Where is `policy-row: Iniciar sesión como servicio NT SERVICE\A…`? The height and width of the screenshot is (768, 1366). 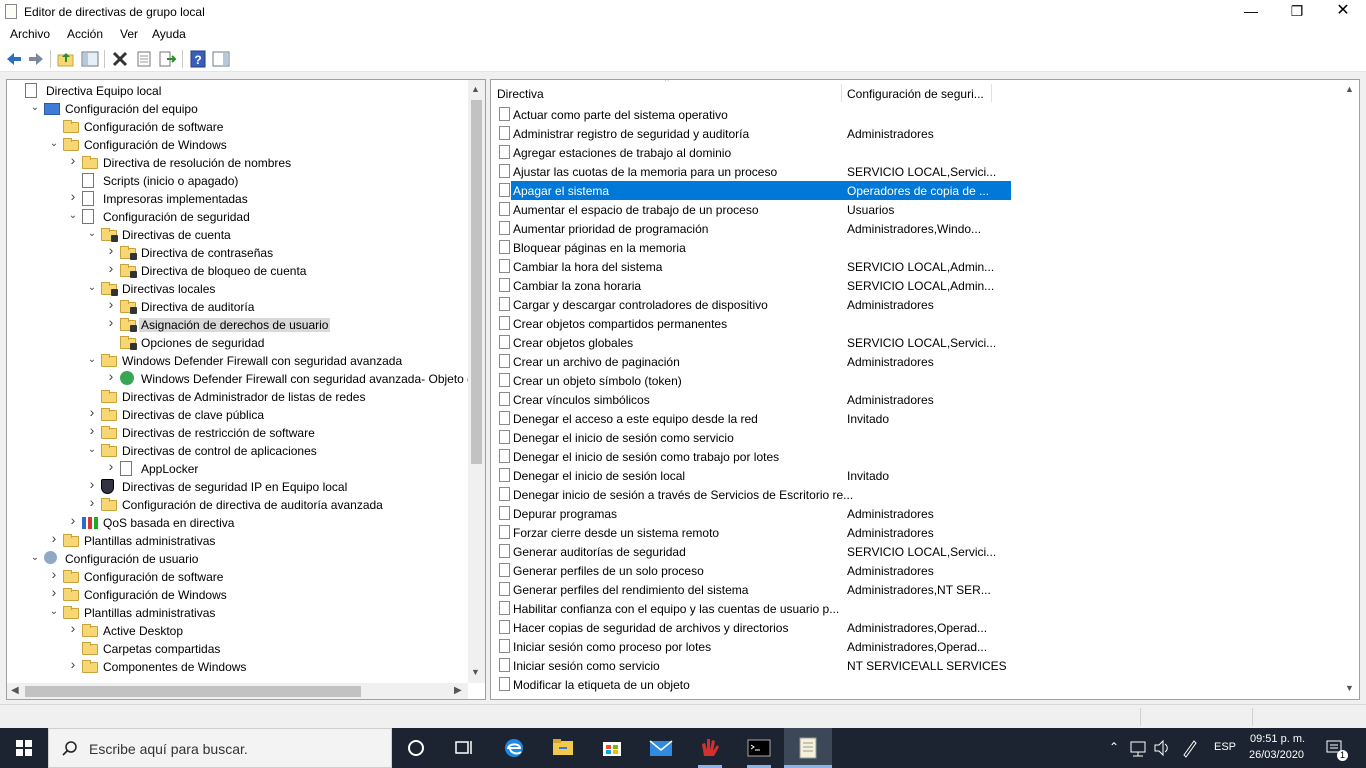 policy-row: Iniciar sesión como servicio NT SERVICE\A… is located at coordinates (749, 665).